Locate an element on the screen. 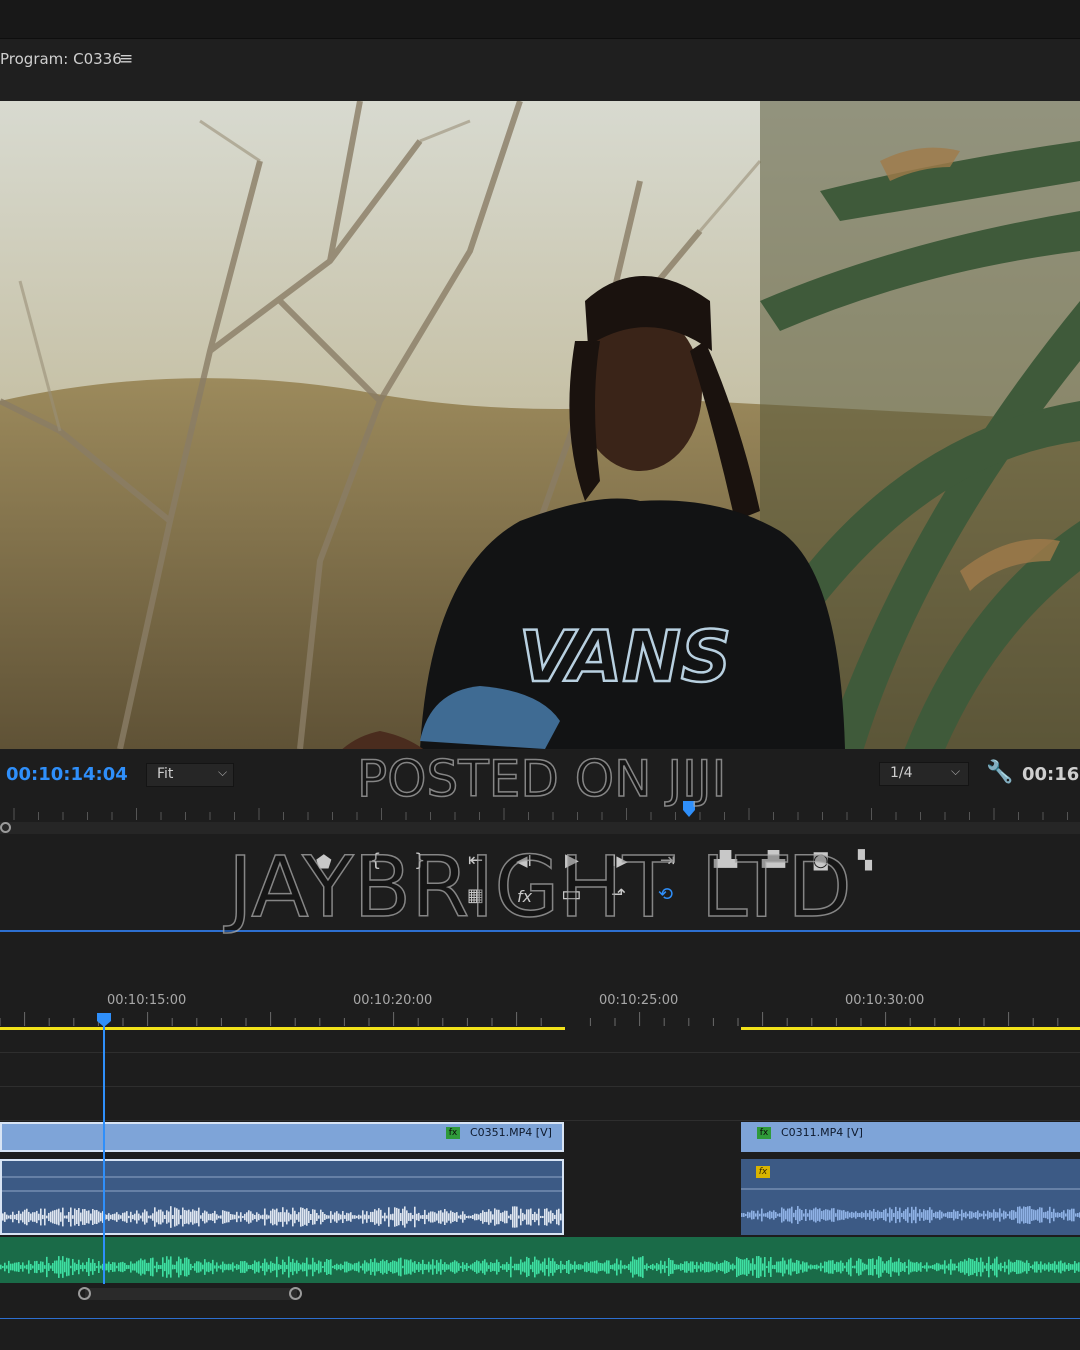 The image size is (1080, 1350). panel-divider is located at coordinates (540, 1318).